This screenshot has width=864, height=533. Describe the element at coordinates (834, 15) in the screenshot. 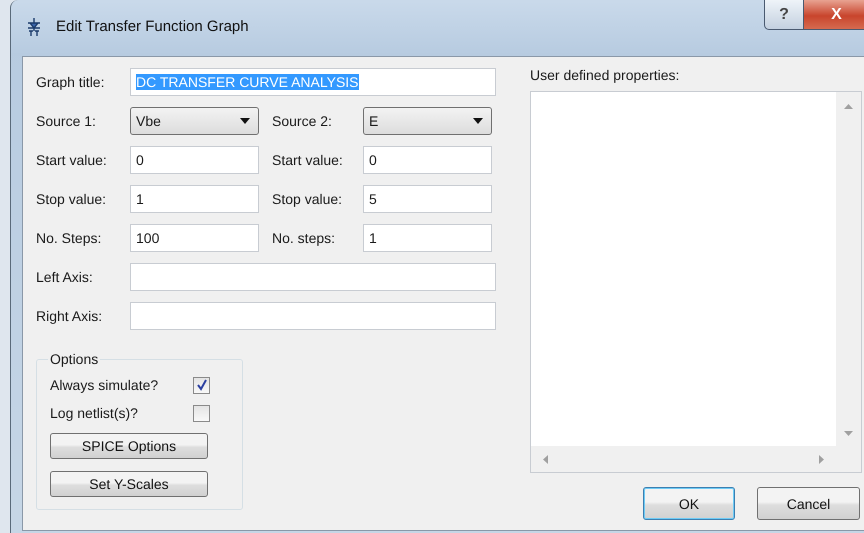

I see `close-button: X` at that location.